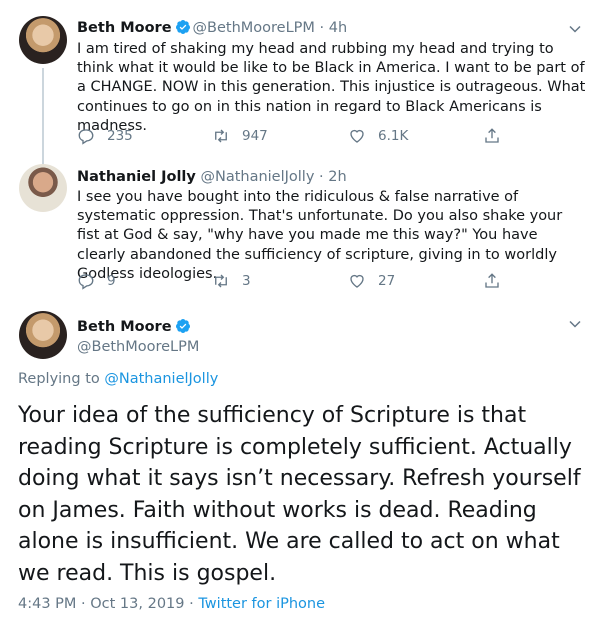 The height and width of the screenshot is (624, 604). Describe the element at coordinates (307, 282) in the screenshot. I see `tweet-actions: 9 3 27` at that location.